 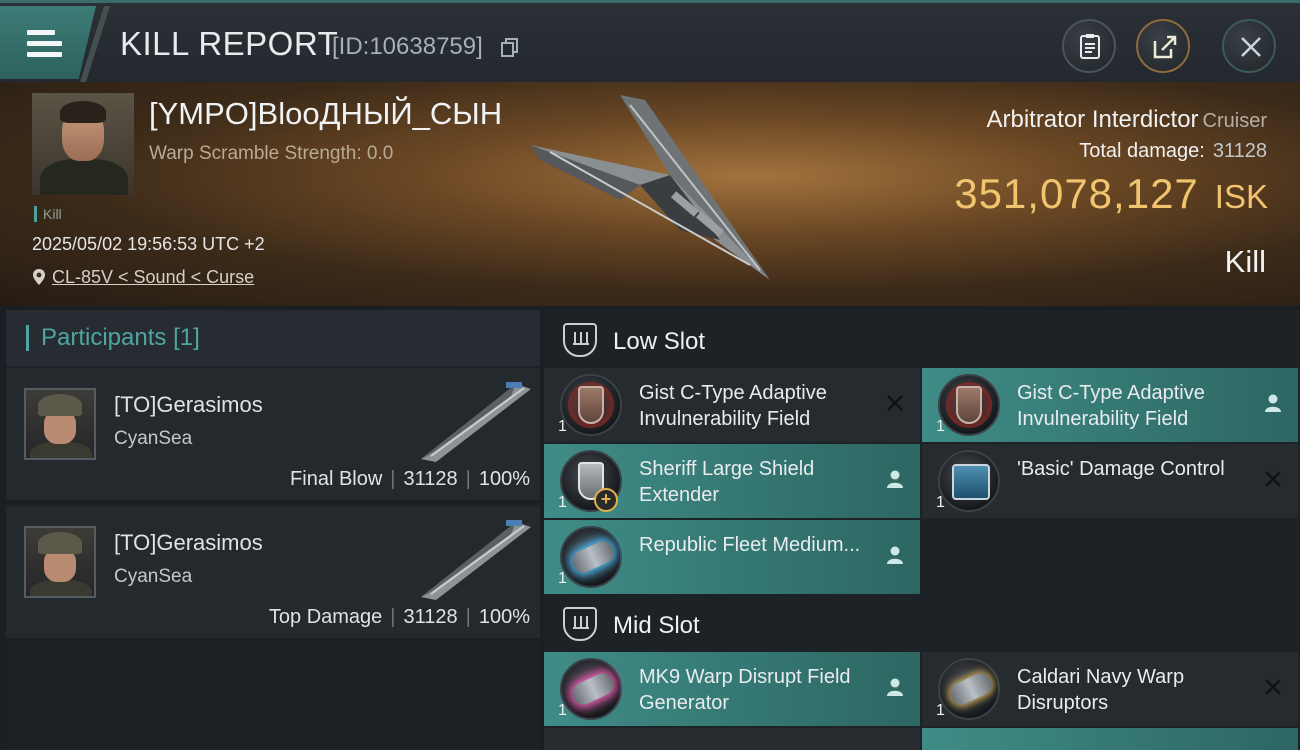 What do you see at coordinates (580, 624) in the screenshot?
I see `mid-slot-icon` at bounding box center [580, 624].